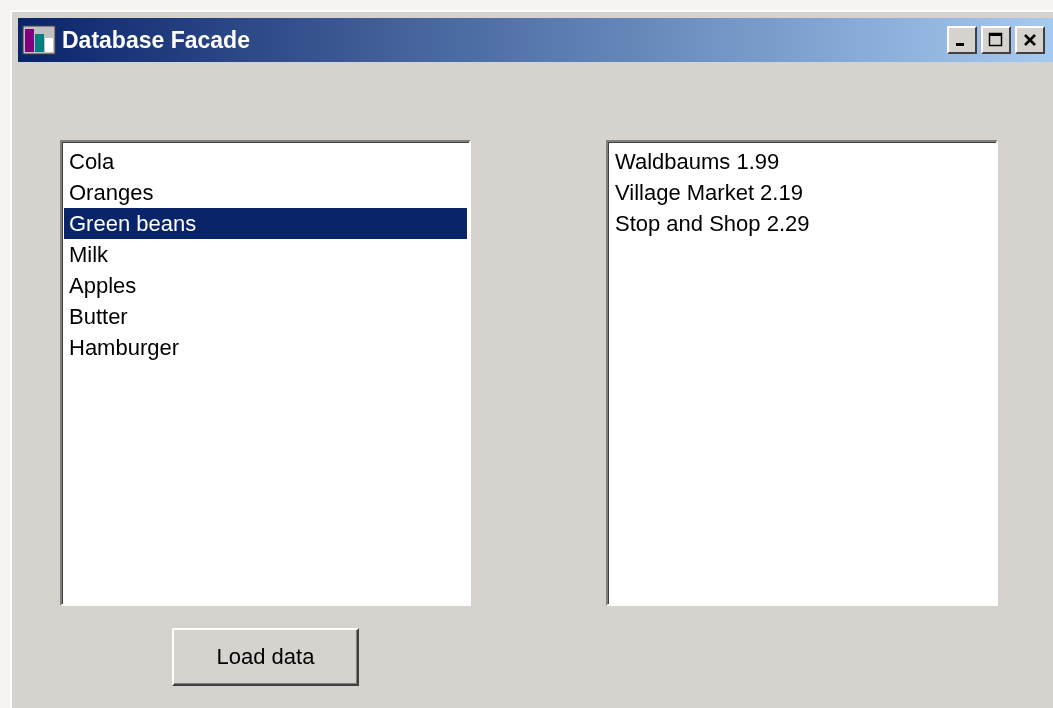 This screenshot has width=1053, height=708. What do you see at coordinates (265, 161) in the screenshot?
I see `list-item: Cola` at bounding box center [265, 161].